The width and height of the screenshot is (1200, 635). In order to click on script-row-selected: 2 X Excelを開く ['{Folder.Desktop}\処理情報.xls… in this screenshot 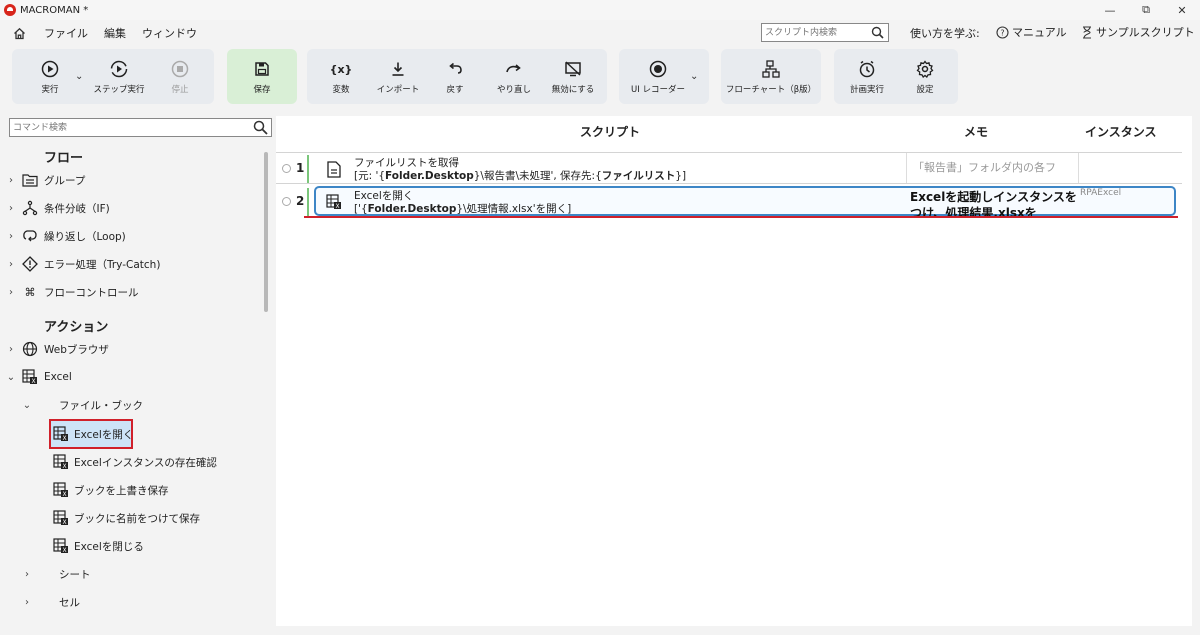, I will do `click(729, 202)`.